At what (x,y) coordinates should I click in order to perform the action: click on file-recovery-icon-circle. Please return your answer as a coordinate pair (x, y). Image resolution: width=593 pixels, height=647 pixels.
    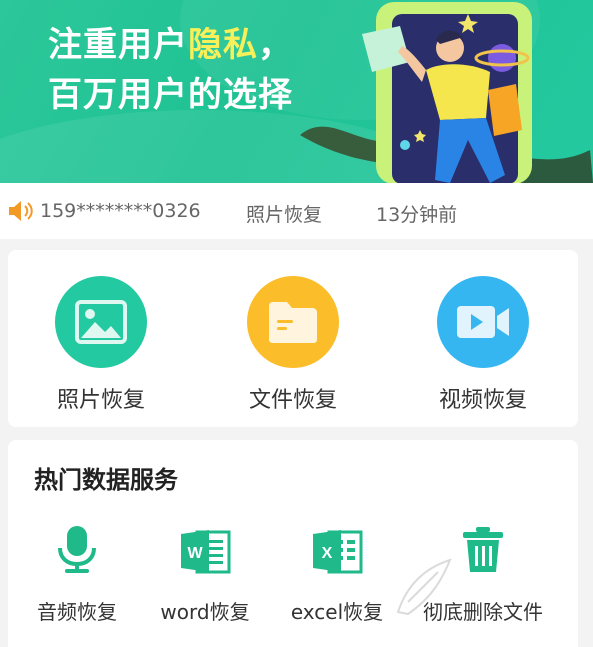
    Looking at the image, I should click on (293, 322).